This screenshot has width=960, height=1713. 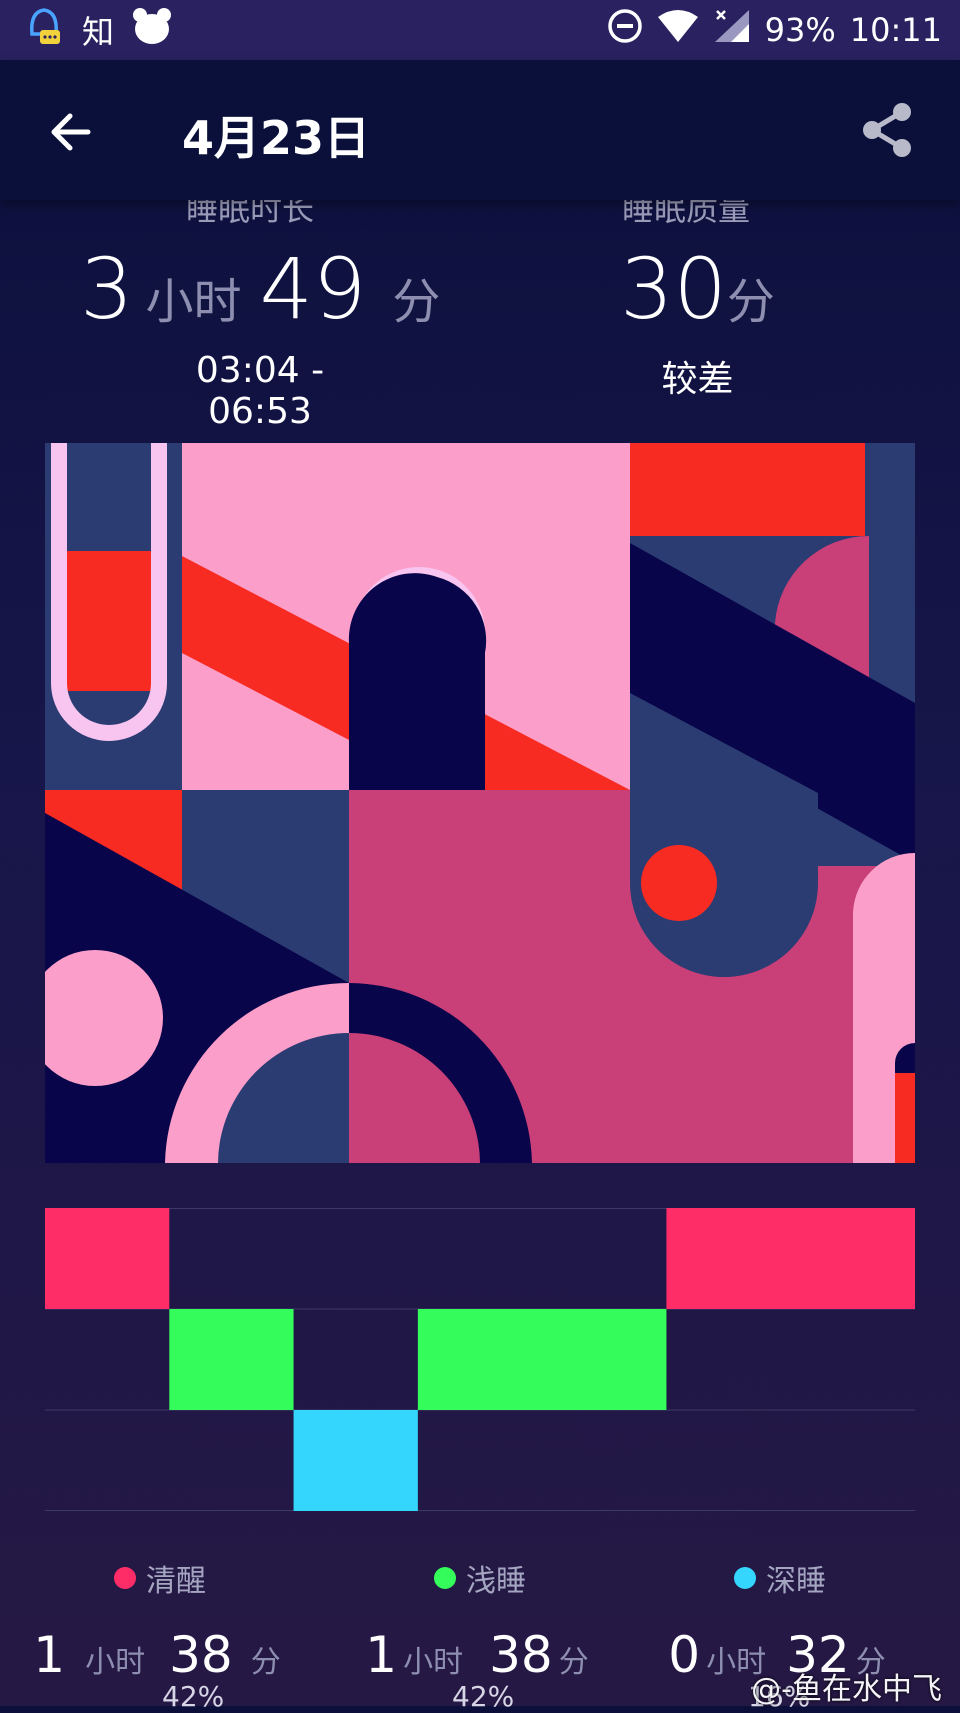 What do you see at coordinates (521, 1655) in the screenshot?
I see `light-minutes: 38` at bounding box center [521, 1655].